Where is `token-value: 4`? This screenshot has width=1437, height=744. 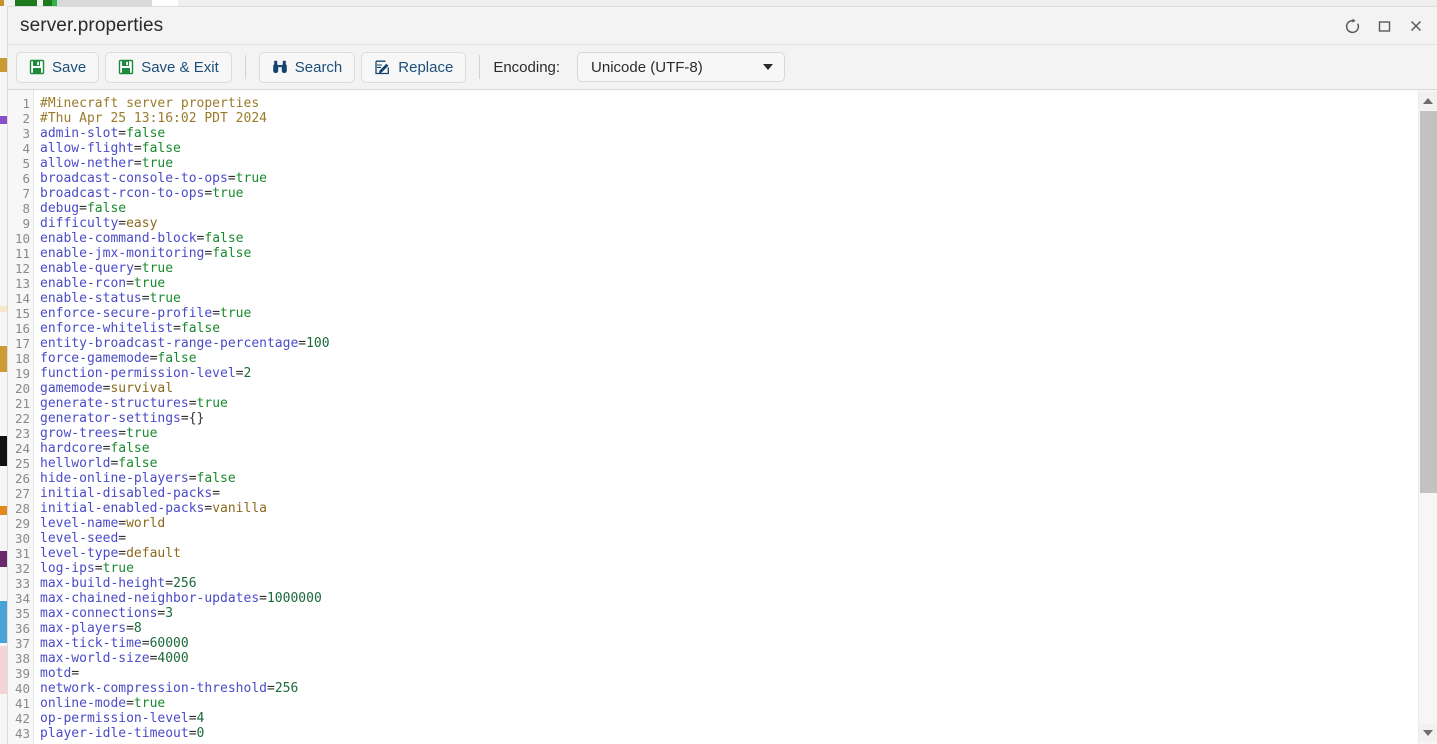 token-value: 4 is located at coordinates (200, 718).